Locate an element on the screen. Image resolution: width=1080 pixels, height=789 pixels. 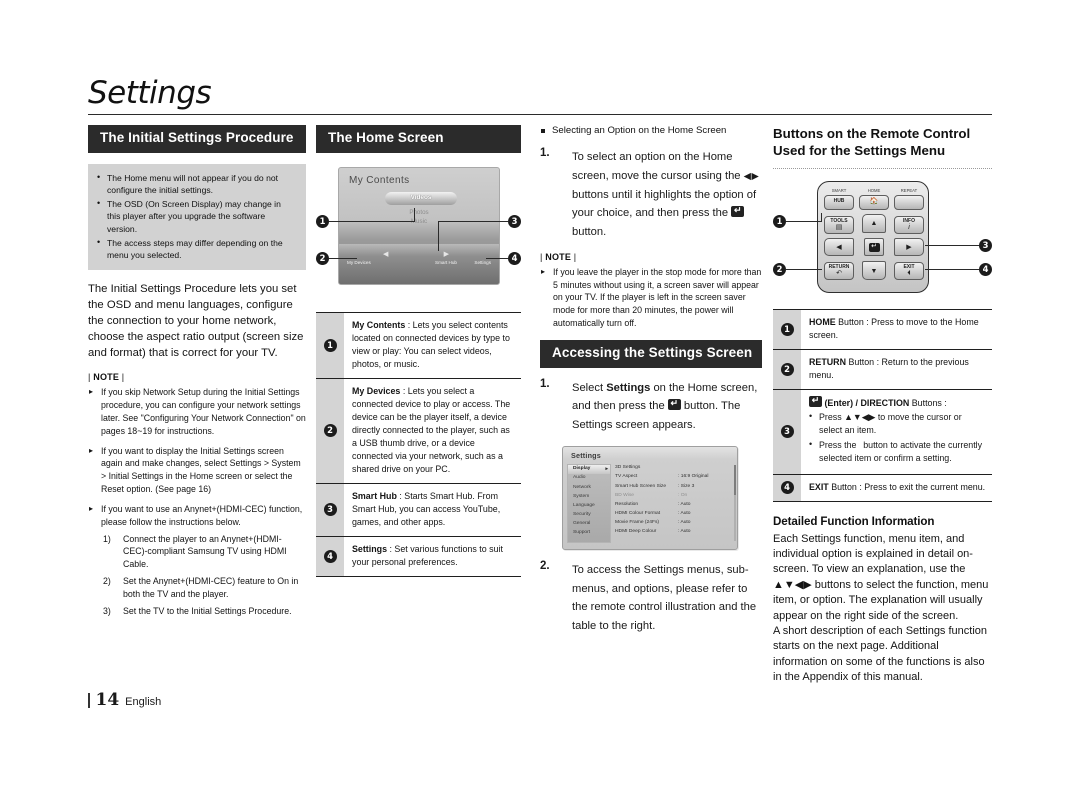
settings-row-value: : On is located at coordinates (683, 495).